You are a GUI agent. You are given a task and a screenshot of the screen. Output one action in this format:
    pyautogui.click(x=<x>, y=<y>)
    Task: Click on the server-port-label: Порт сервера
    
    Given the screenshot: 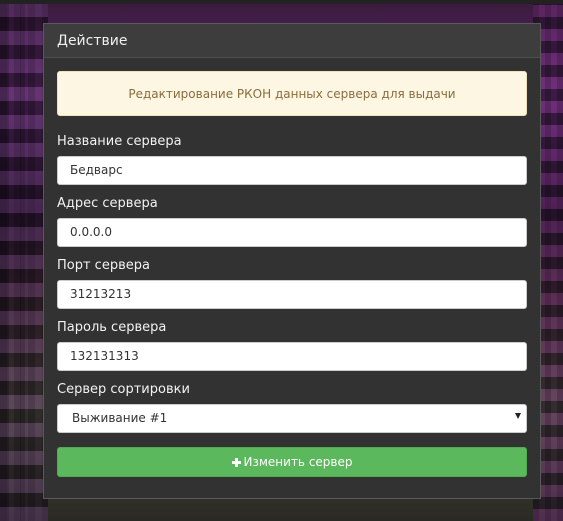 What is the action you would take?
    pyautogui.click(x=103, y=265)
    